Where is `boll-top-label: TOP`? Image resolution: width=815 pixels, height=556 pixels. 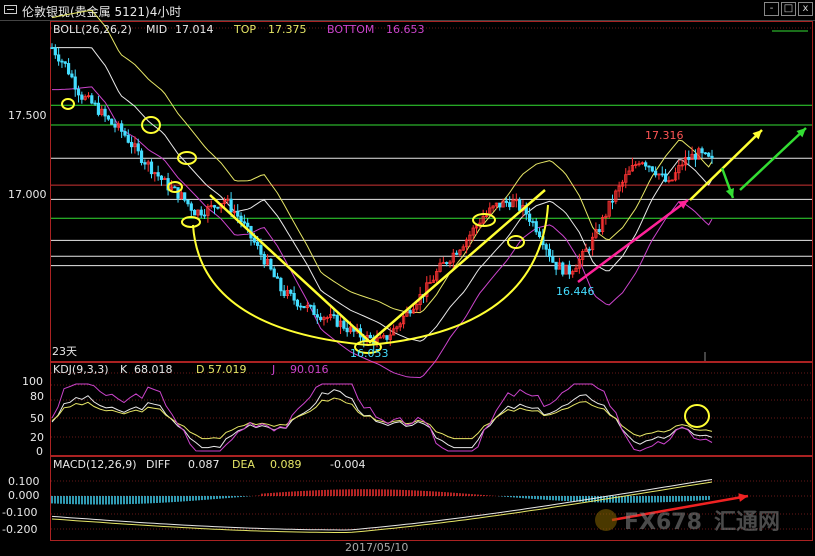
boll-top-label: TOP is located at coordinates (244, 29).